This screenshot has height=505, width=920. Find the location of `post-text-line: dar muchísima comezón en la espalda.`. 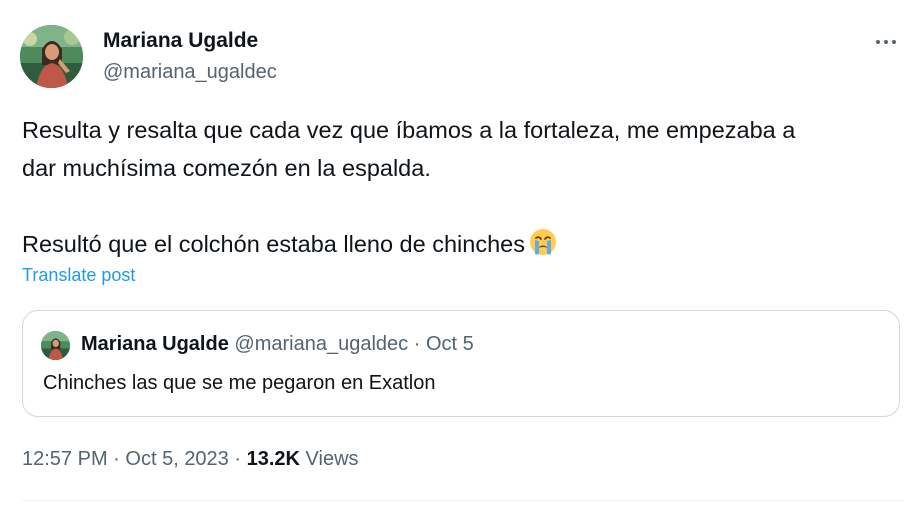

post-text-line: dar muchísima comezón en la espalda. is located at coordinates (226, 168).